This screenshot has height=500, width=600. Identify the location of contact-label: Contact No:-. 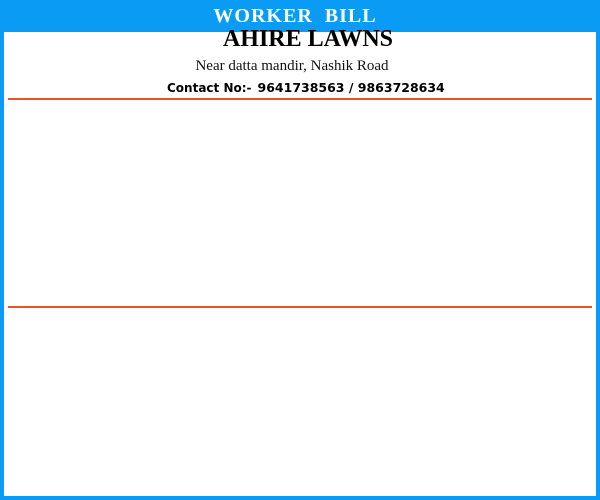
(209, 88).